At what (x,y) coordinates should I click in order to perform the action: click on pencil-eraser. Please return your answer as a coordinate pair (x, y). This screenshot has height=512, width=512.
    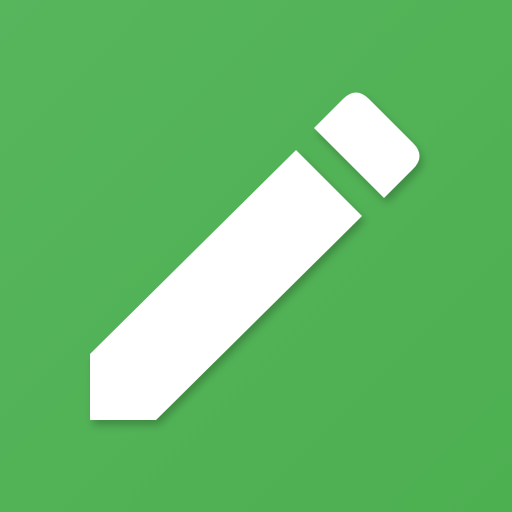
    Looking at the image, I should click on (367, 145).